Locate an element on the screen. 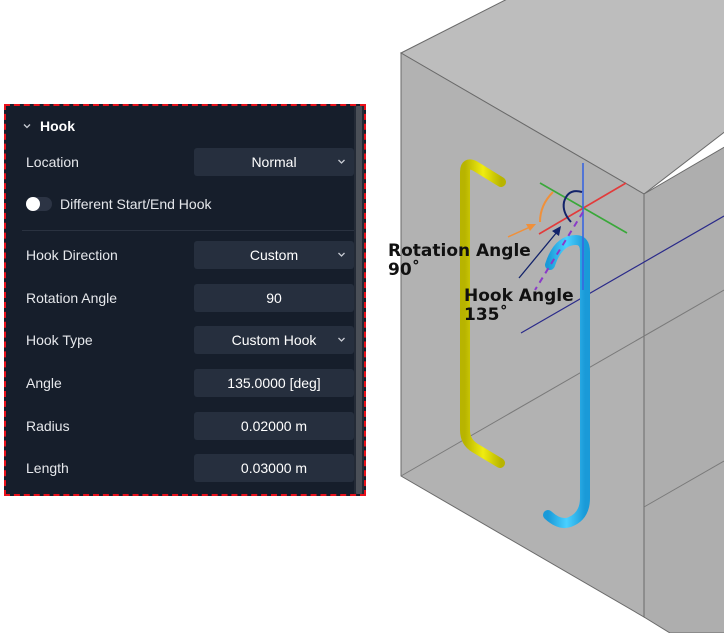  angle-input: 135.0000 [deg] is located at coordinates (274, 383).